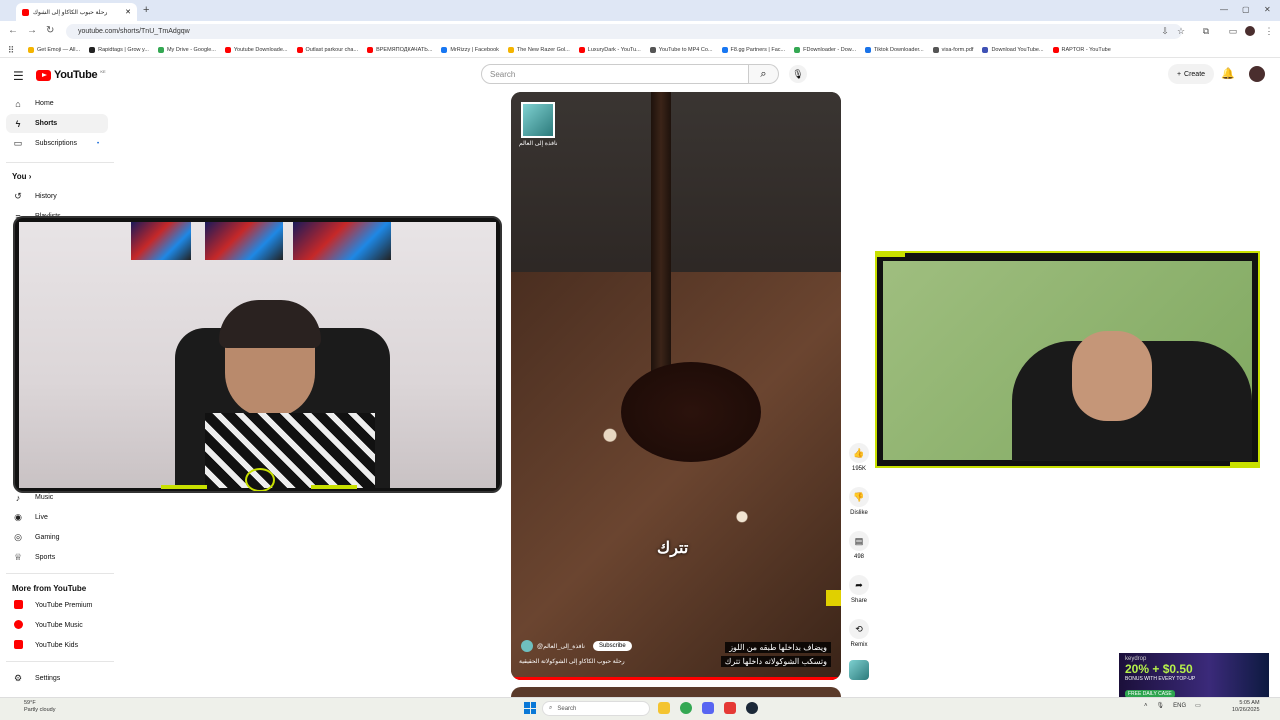  I want to click on minimize-icon: —, so click(1224, 9).